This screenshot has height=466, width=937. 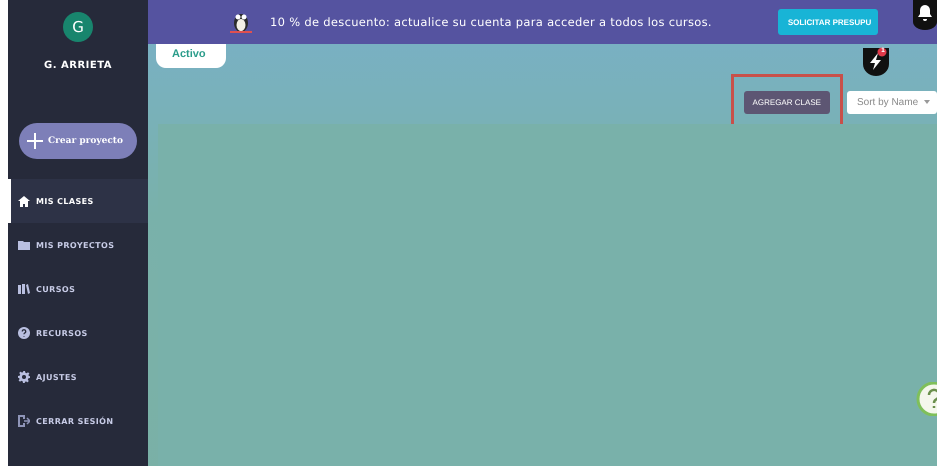 I want to click on nav-item: CERRAR SESIÓN, so click(x=78, y=421).